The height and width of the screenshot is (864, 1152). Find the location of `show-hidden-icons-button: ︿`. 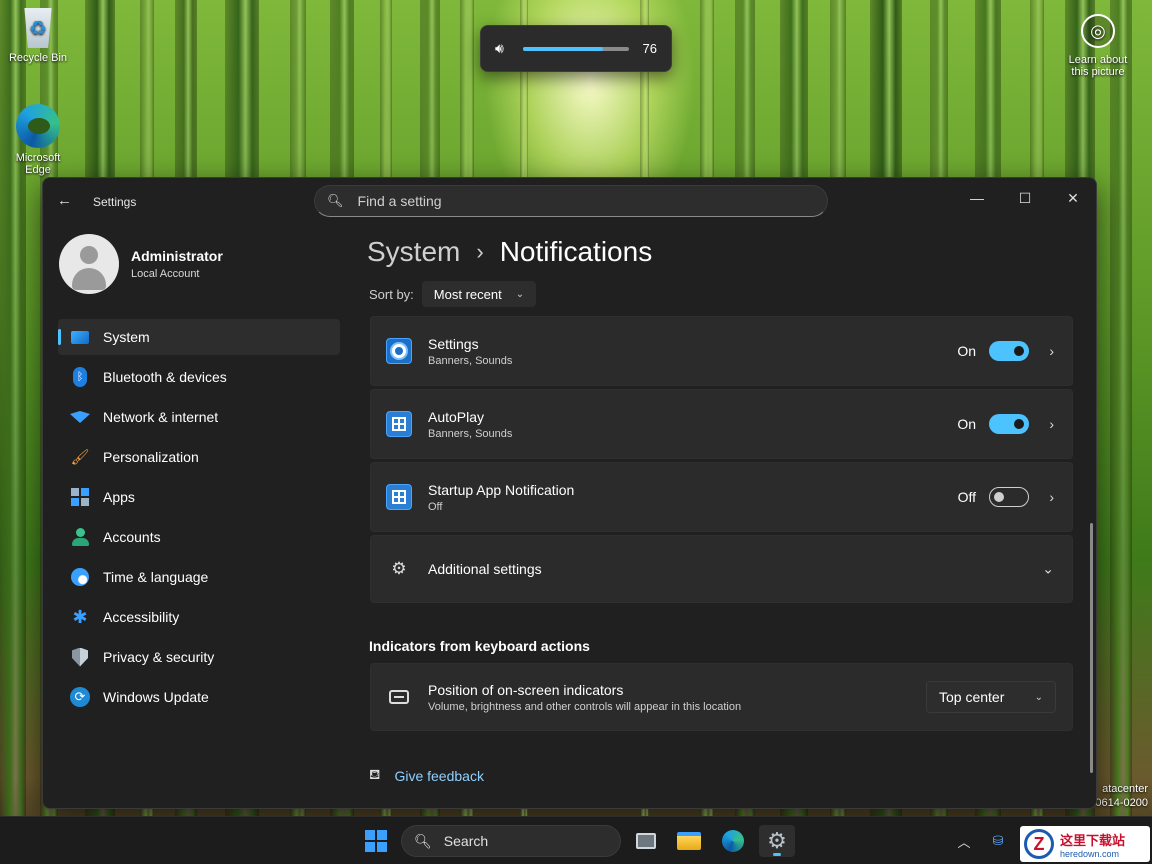

show-hidden-icons-button: ︿ is located at coordinates (964, 841).